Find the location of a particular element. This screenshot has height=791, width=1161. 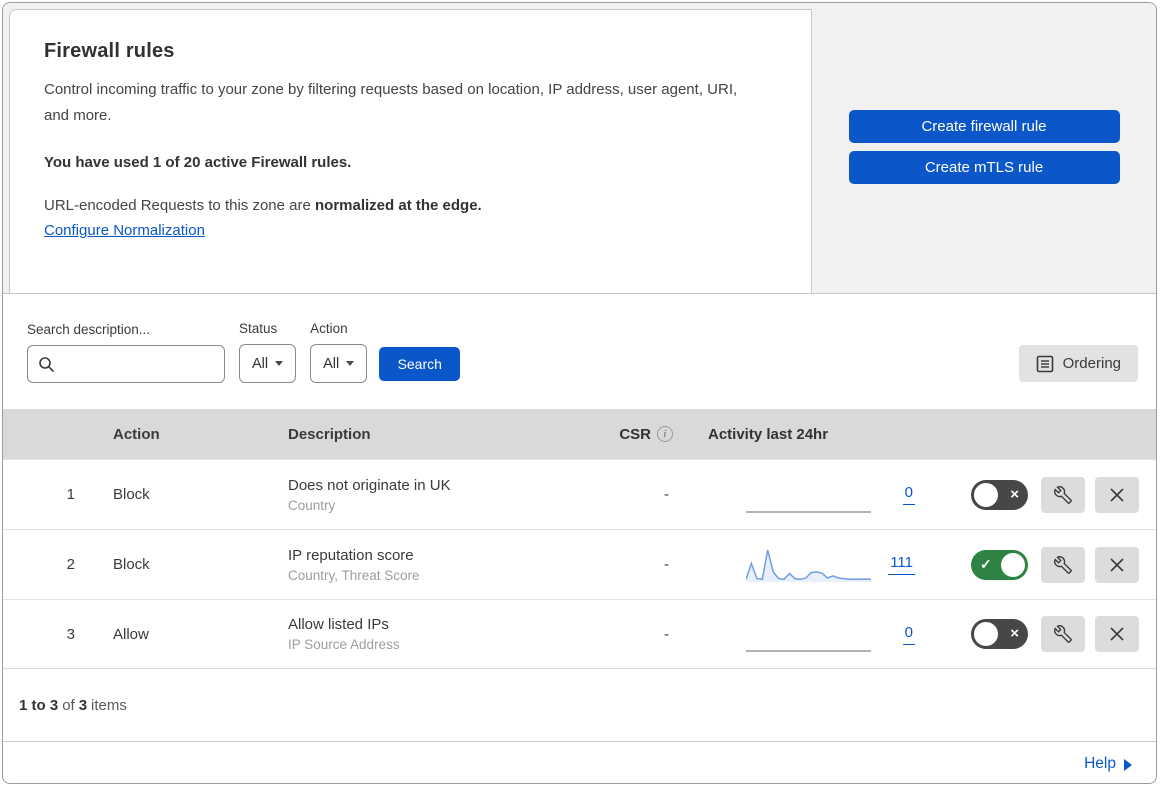

rule-description-cell: Does not originate in UK Country is located at coordinates (430, 495).